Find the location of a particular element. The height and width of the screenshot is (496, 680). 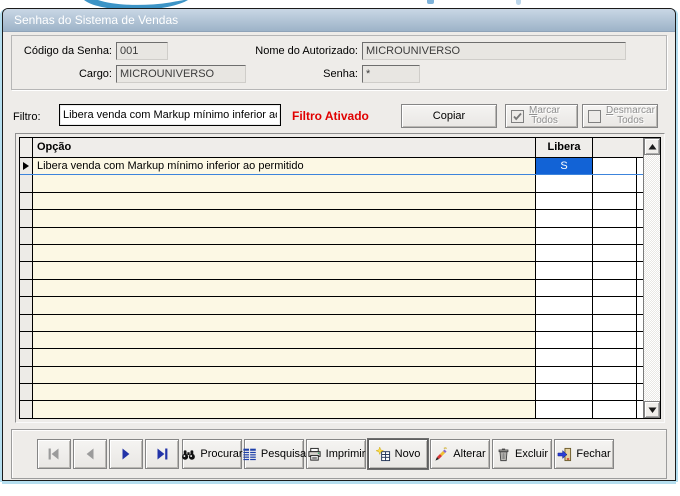

excluir-button: Excluir is located at coordinates (522, 454).